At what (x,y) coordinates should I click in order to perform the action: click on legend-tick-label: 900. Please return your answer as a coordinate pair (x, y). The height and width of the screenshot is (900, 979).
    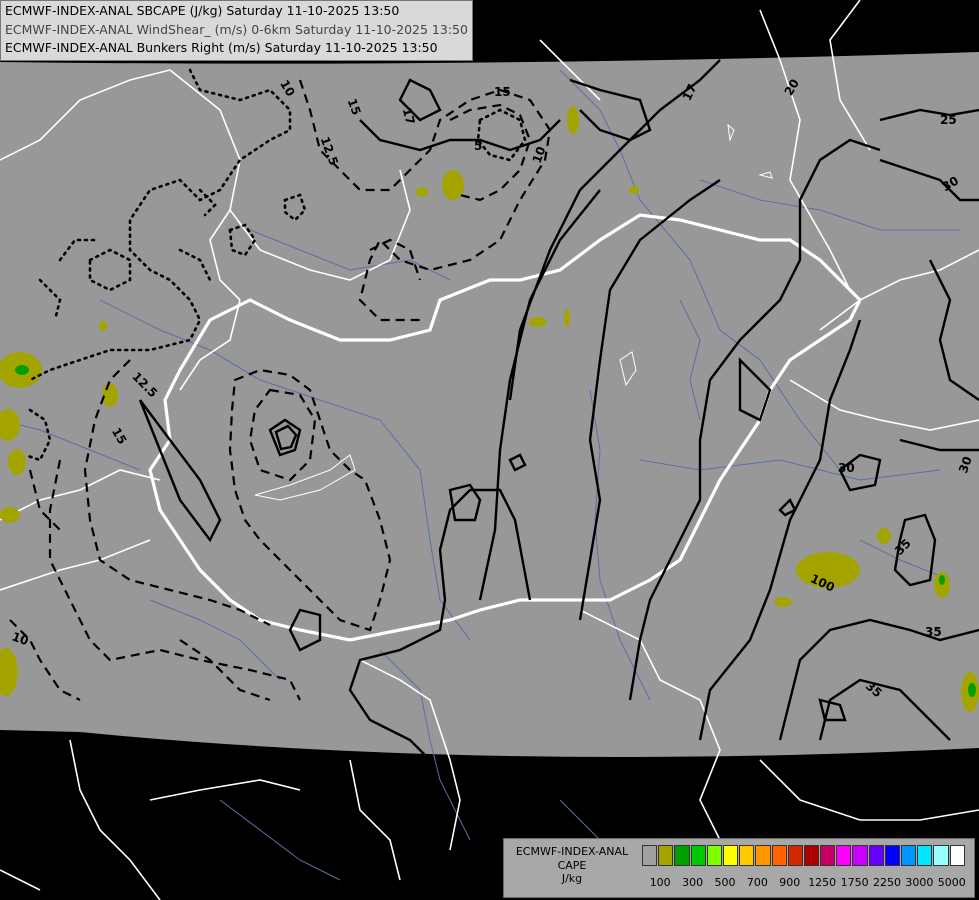
    Looking at the image, I should click on (790, 882).